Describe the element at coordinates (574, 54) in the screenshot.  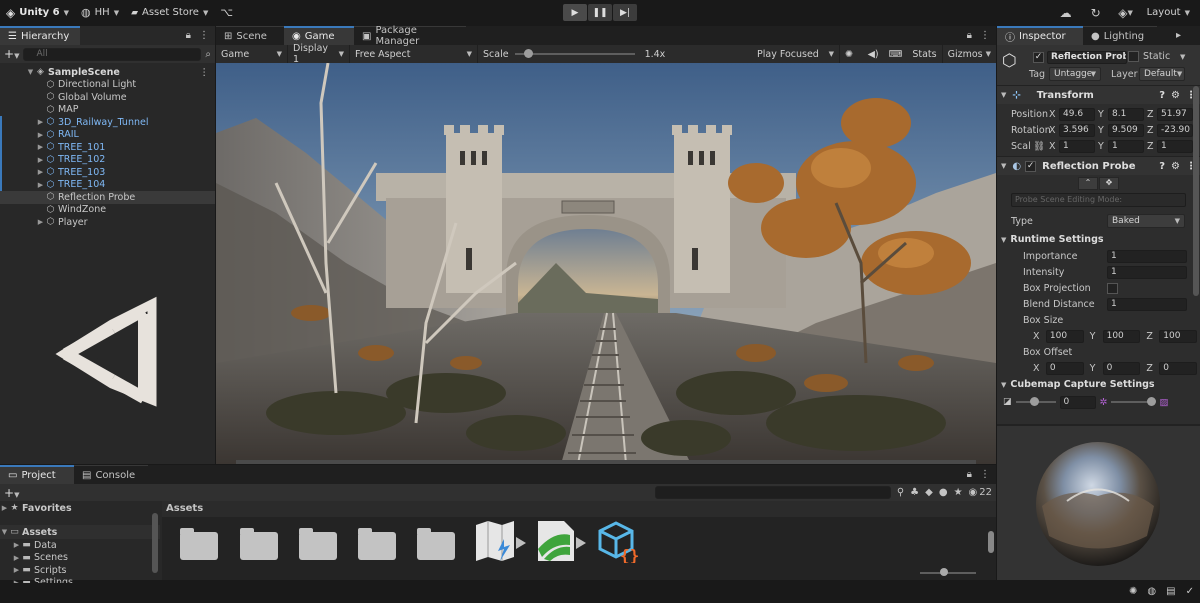
I see `scale-slider` at that location.